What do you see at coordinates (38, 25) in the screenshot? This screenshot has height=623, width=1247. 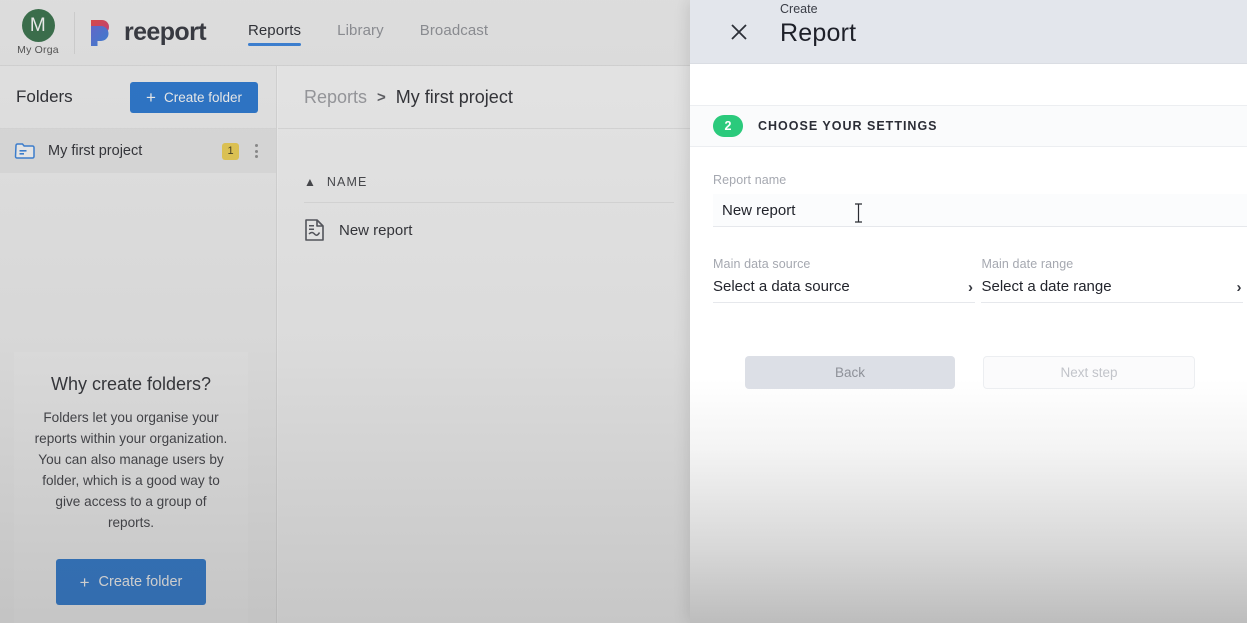 I see `avatar: M` at bounding box center [38, 25].